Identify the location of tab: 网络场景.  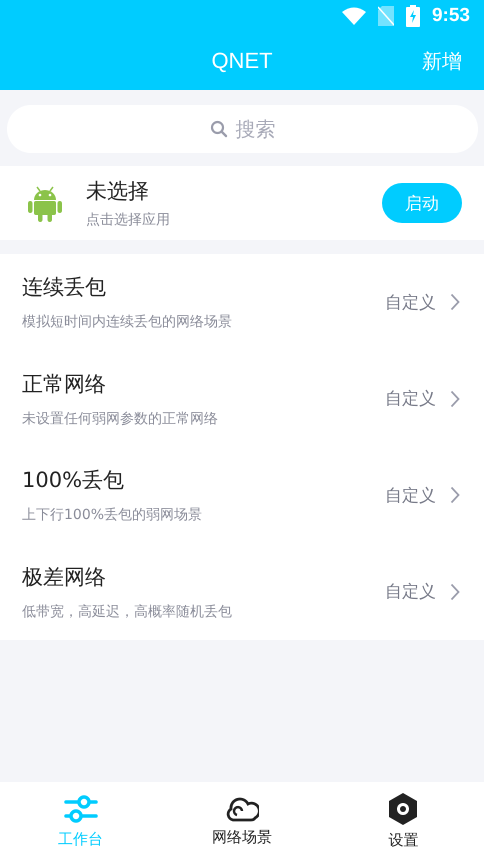
(242, 821).